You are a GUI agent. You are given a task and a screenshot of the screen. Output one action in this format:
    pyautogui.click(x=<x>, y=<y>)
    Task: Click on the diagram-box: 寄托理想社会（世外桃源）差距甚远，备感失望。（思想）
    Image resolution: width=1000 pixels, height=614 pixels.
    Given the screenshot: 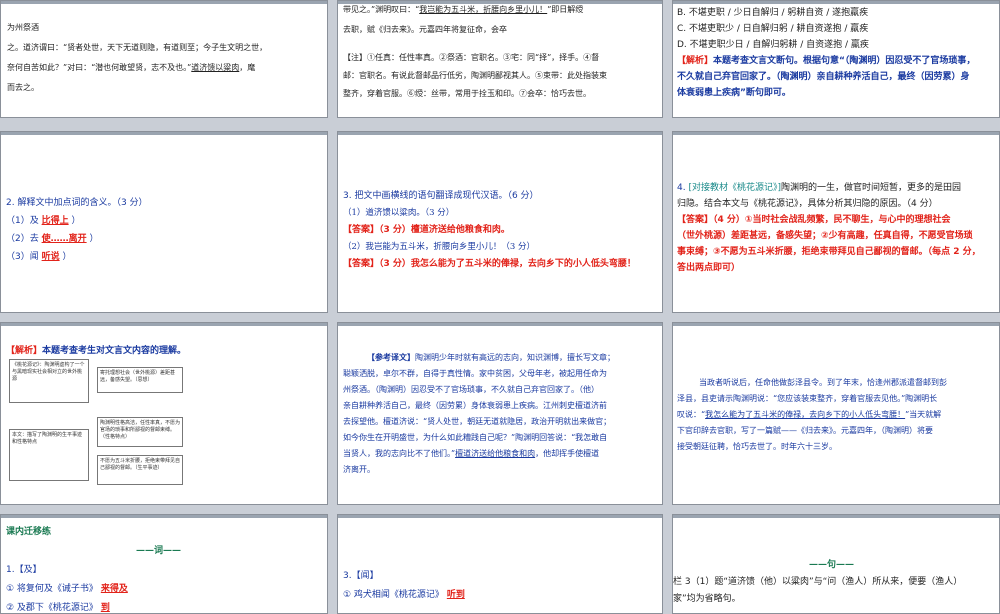 What is the action you would take?
    pyautogui.click(x=140, y=380)
    